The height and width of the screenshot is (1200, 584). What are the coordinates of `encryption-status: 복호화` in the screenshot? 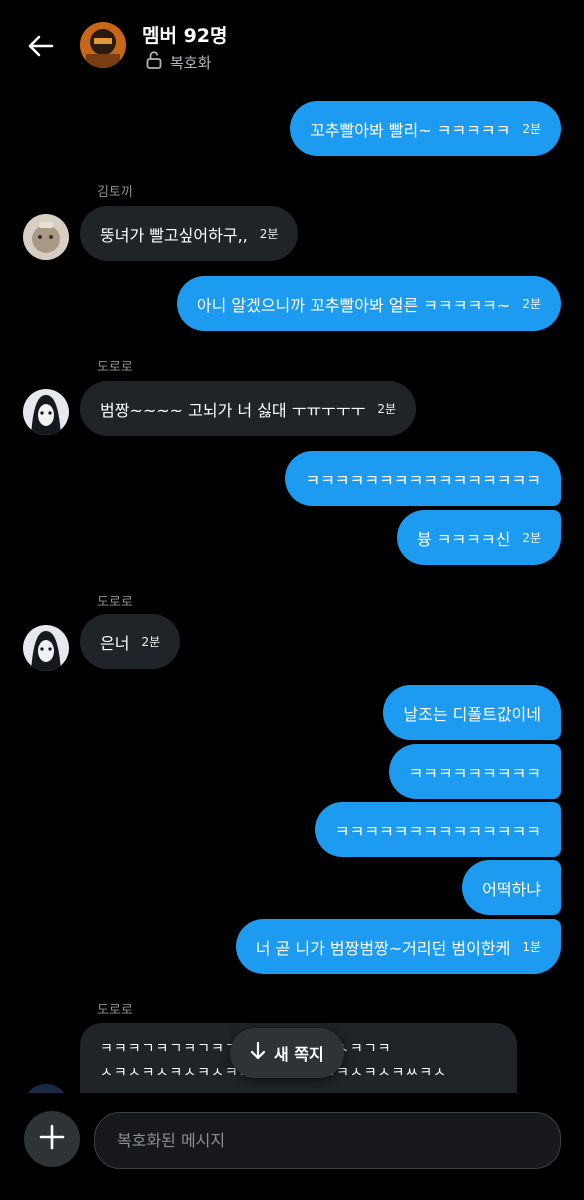 It's located at (178, 62).